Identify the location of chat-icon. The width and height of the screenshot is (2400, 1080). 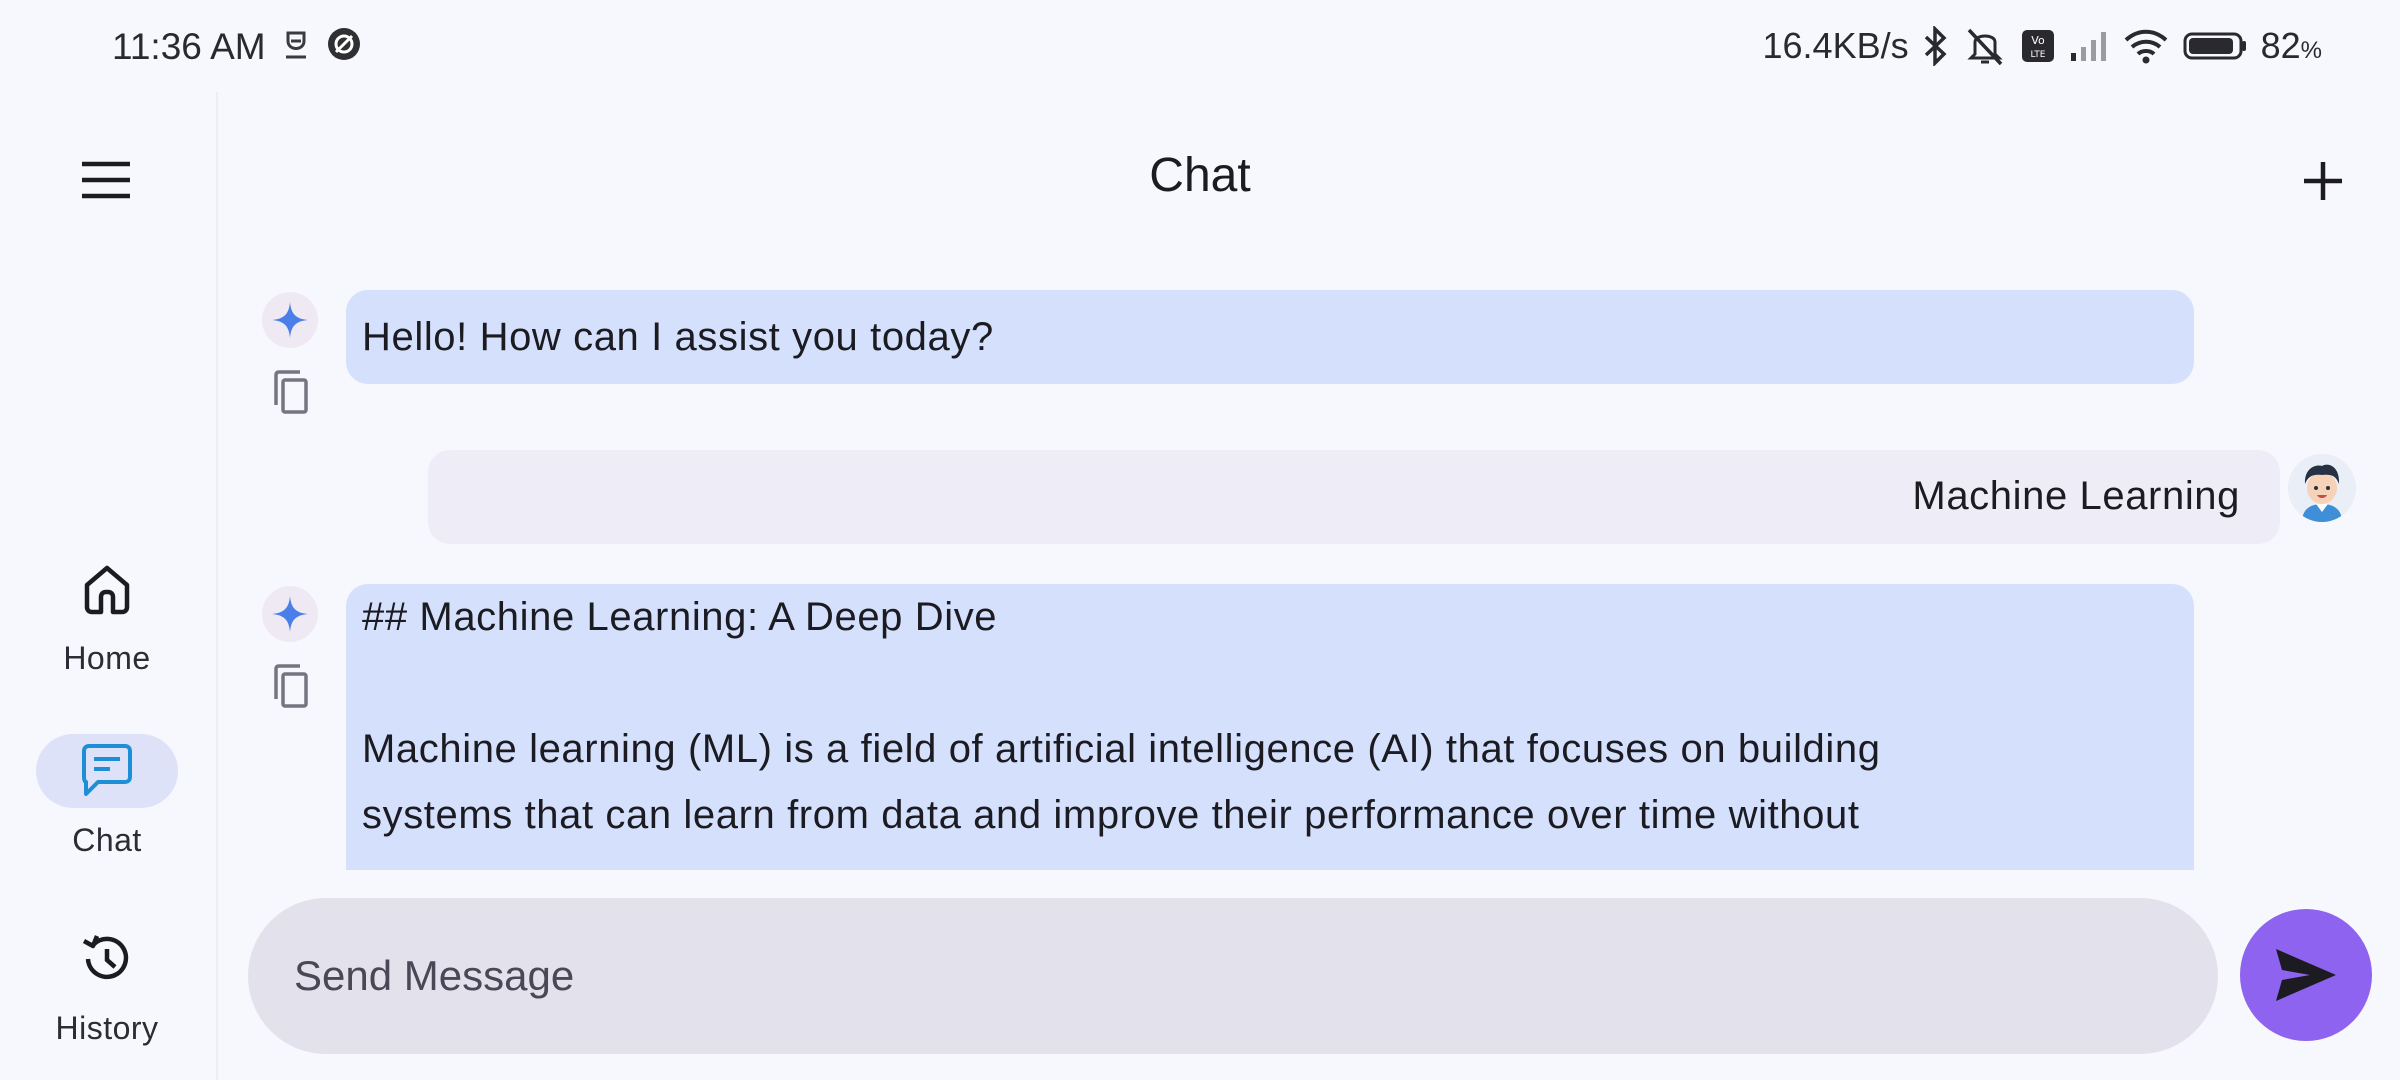
(107, 770).